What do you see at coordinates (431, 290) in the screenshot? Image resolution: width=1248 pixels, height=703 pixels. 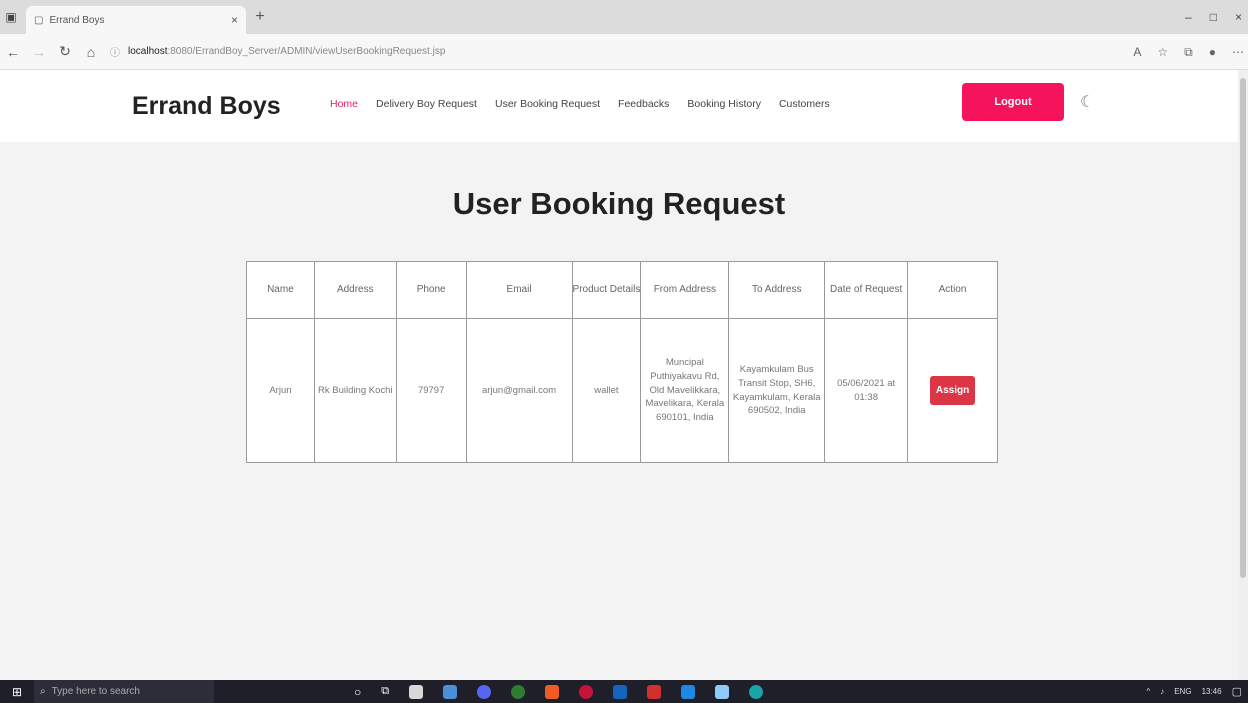 I see `column-header: Phone` at bounding box center [431, 290].